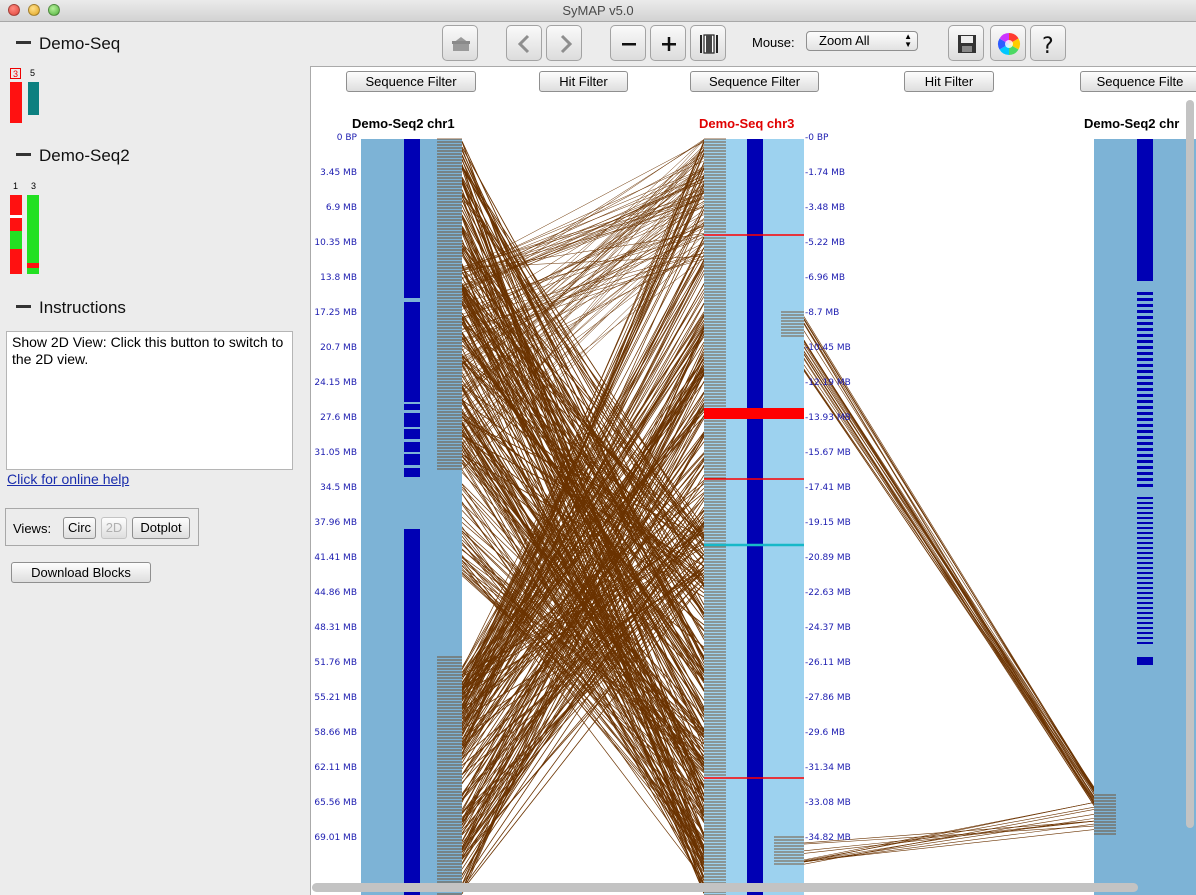  What do you see at coordinates (335, 453) in the screenshot?
I see `left-axis-tick: 31.05 MB` at bounding box center [335, 453].